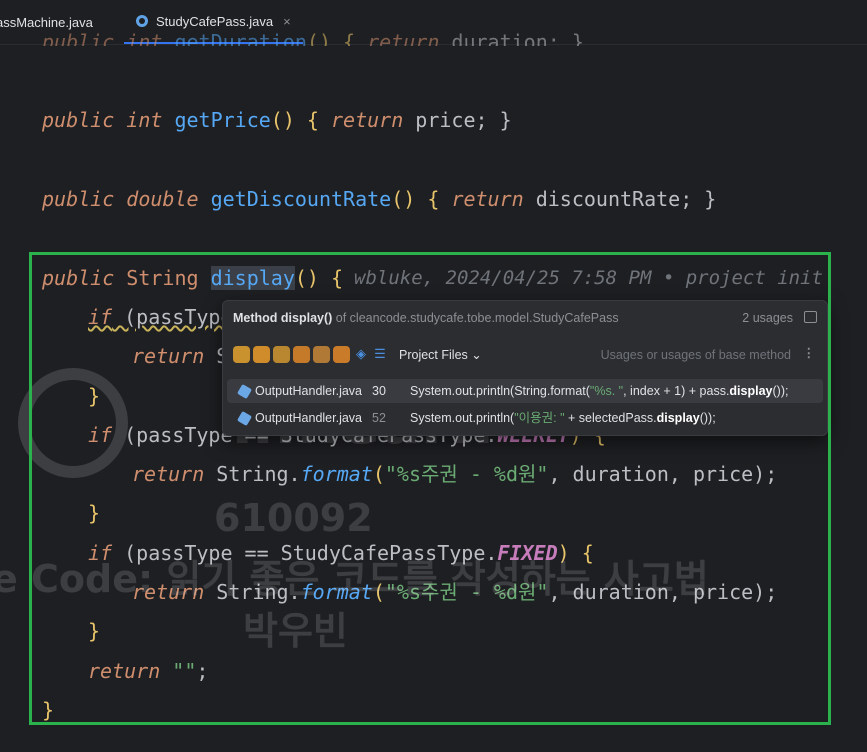 The width and height of the screenshot is (867, 752). What do you see at coordinates (379, 418) in the screenshot?
I see `usage-line-number: 52` at bounding box center [379, 418].